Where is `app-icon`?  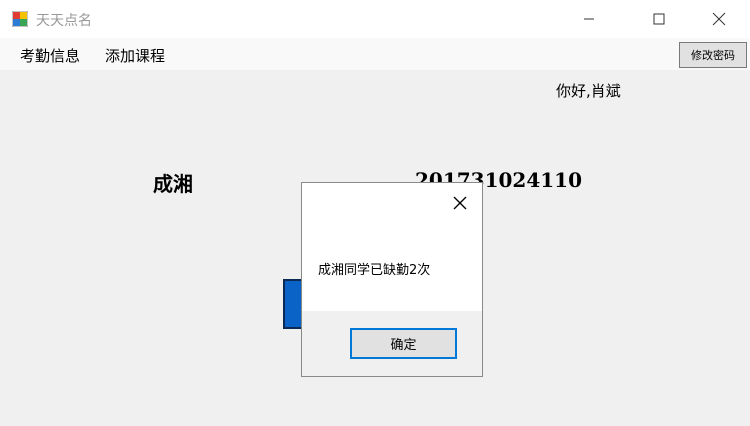
app-icon is located at coordinates (20, 19).